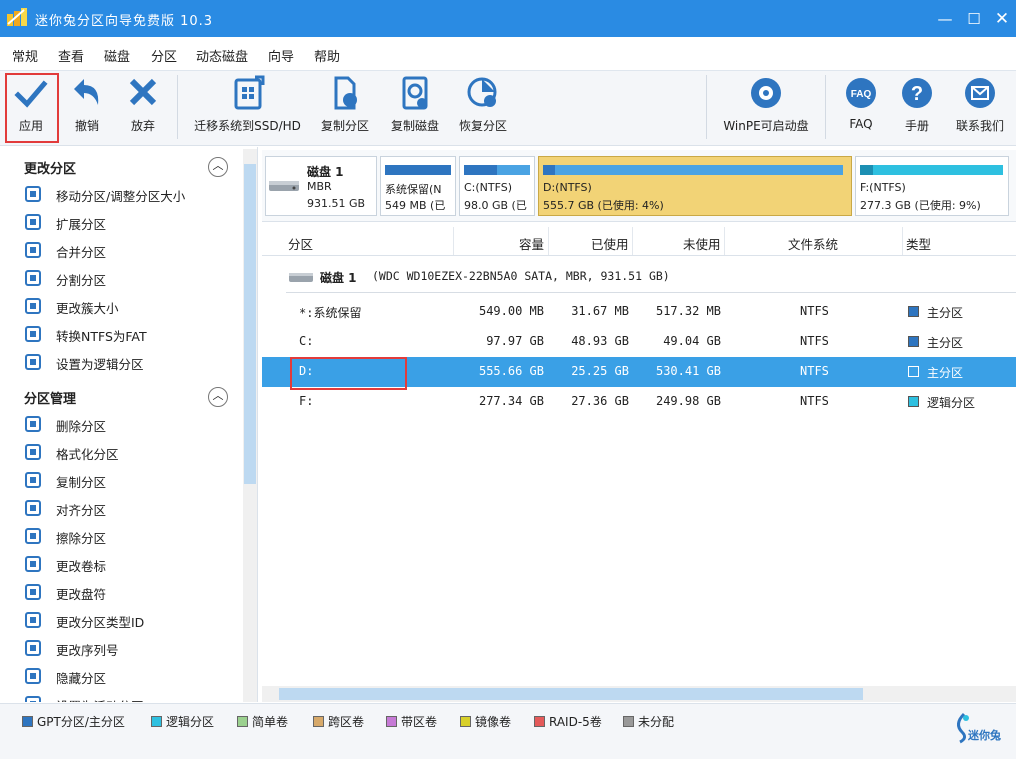 Image resolution: width=1016 pixels, height=759 pixels. Describe the element at coordinates (695, 186) in the screenshot. I see `disk-map-partition-selected: D:(NTFS) 555.7 GB (已使用: 4%)` at that location.